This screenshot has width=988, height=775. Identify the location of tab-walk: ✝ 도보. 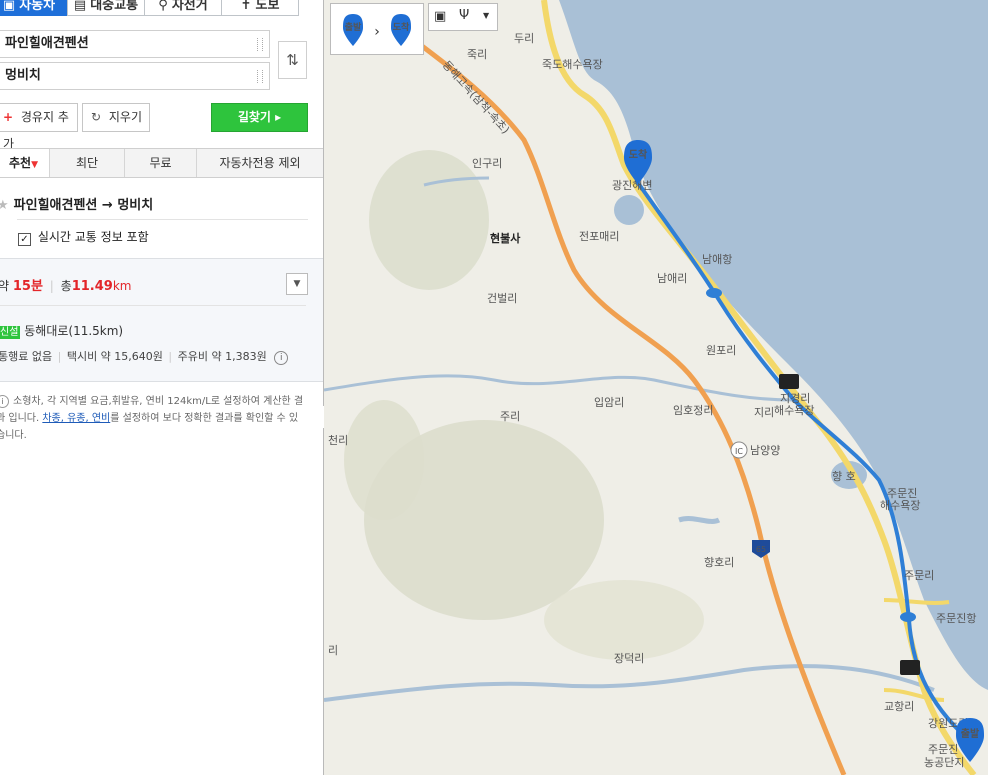
(260, 8).